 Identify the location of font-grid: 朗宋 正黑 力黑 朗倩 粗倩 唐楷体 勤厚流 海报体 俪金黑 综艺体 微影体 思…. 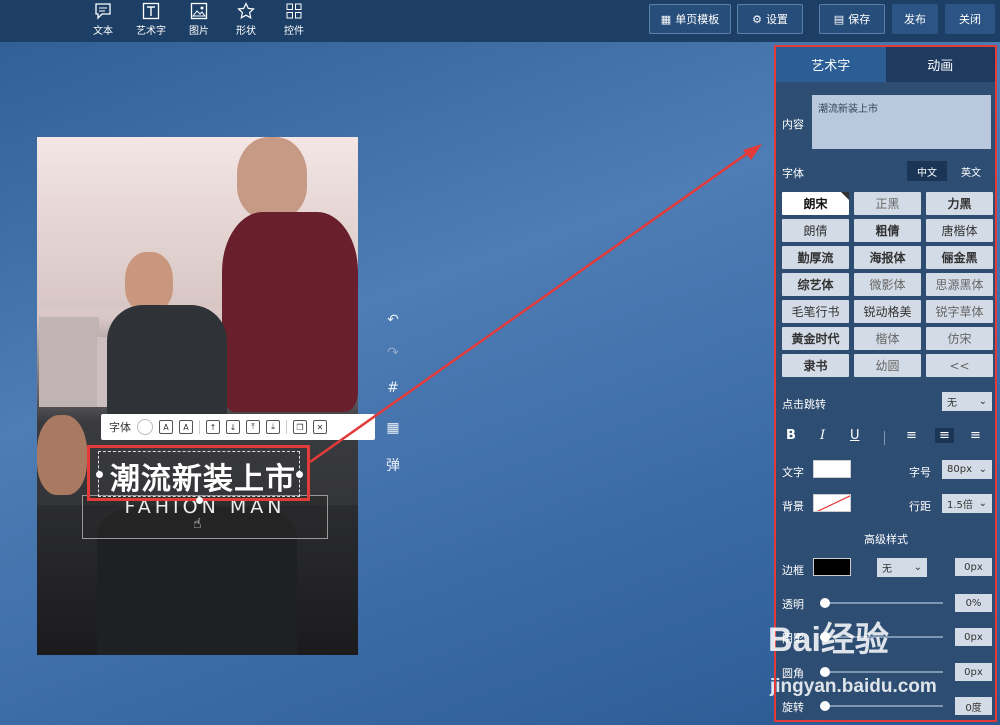
(887, 284).